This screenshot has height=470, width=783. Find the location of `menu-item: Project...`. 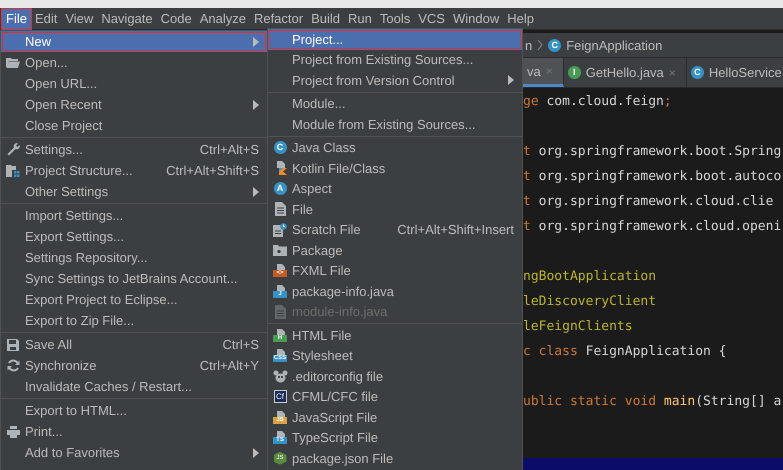

menu-item: Project... is located at coordinates (395, 39).